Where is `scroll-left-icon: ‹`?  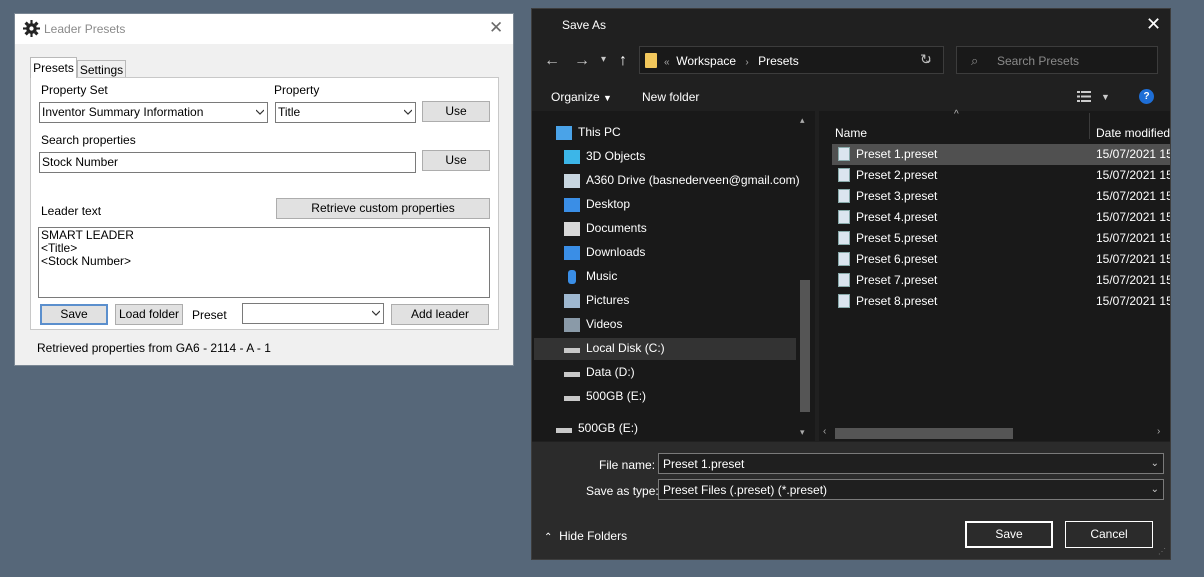 scroll-left-icon: ‹ is located at coordinates (824, 431).